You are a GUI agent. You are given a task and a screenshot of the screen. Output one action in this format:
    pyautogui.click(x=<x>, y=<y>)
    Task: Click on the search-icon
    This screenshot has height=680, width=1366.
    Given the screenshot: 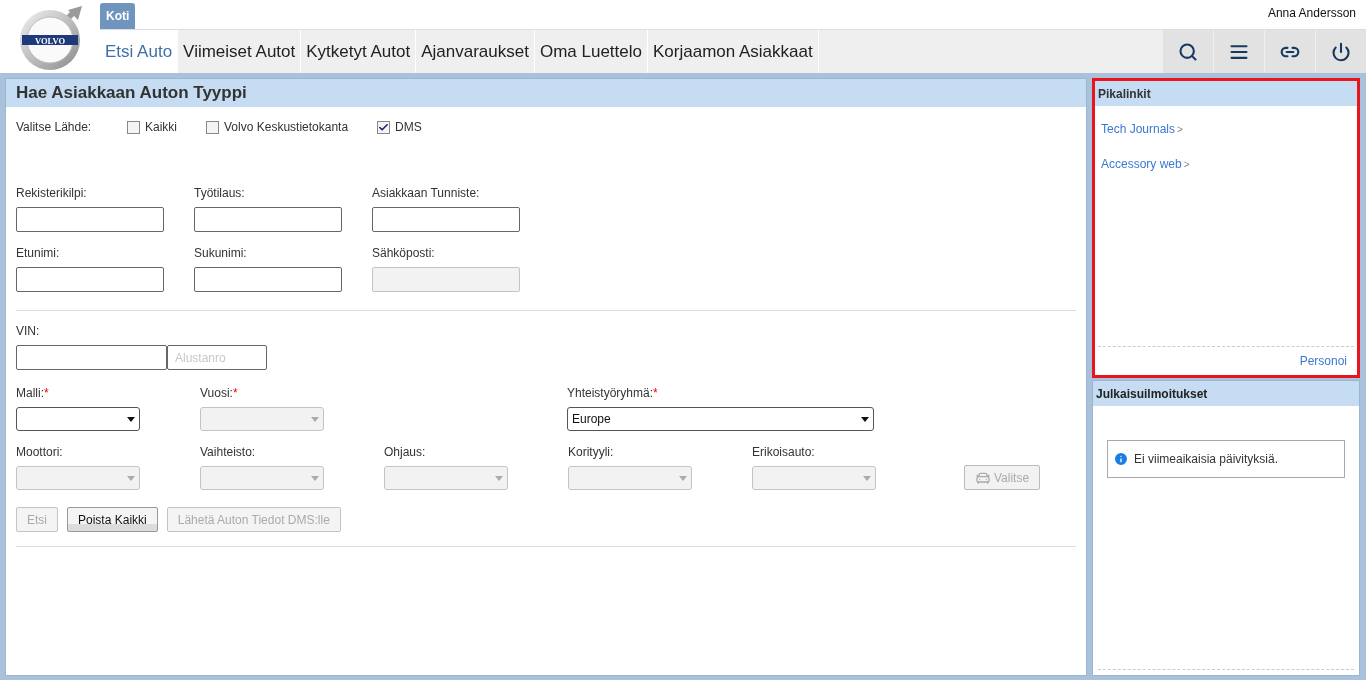 What is the action you would take?
    pyautogui.click(x=1188, y=51)
    